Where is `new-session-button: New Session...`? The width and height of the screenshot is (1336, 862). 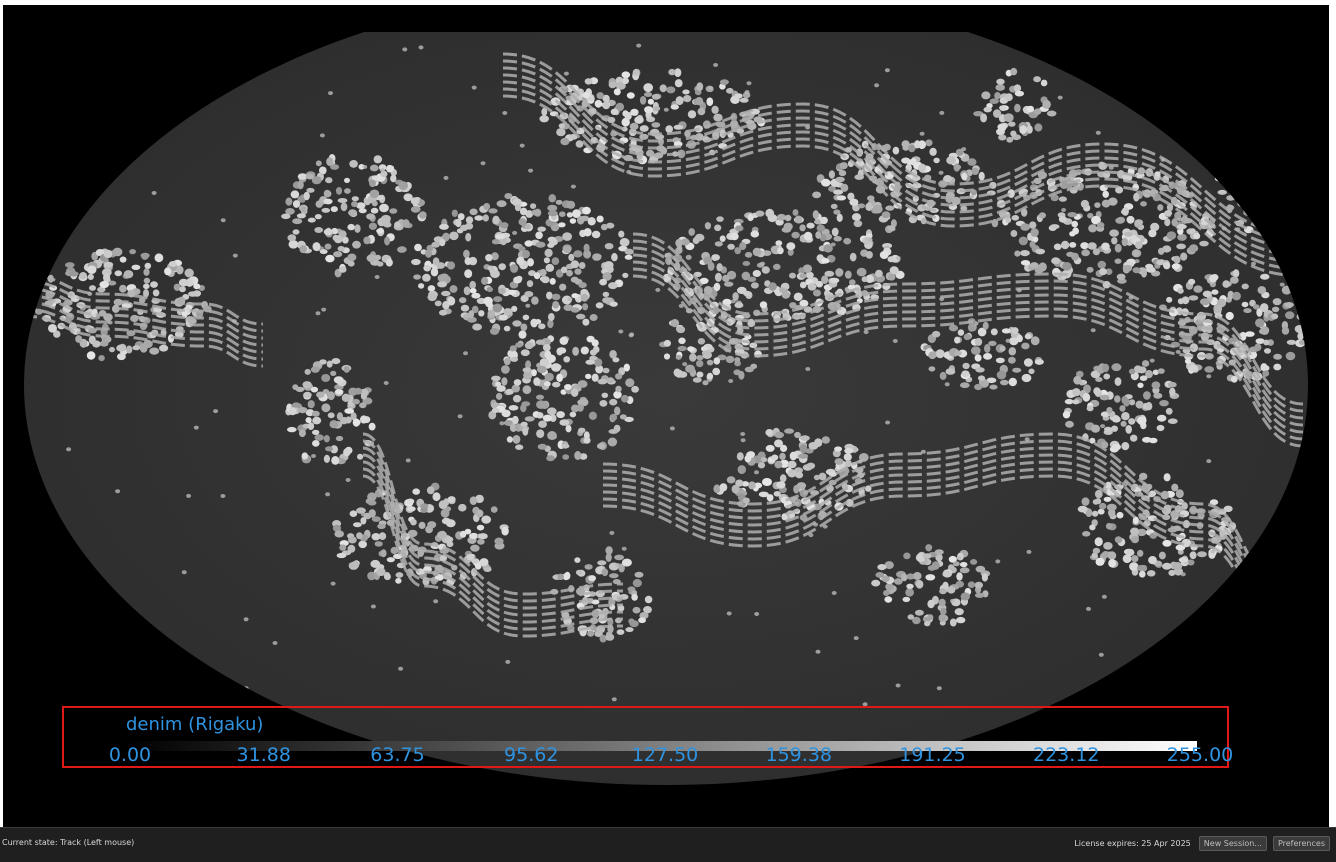
new-session-button: New Session... is located at coordinates (1232, 843).